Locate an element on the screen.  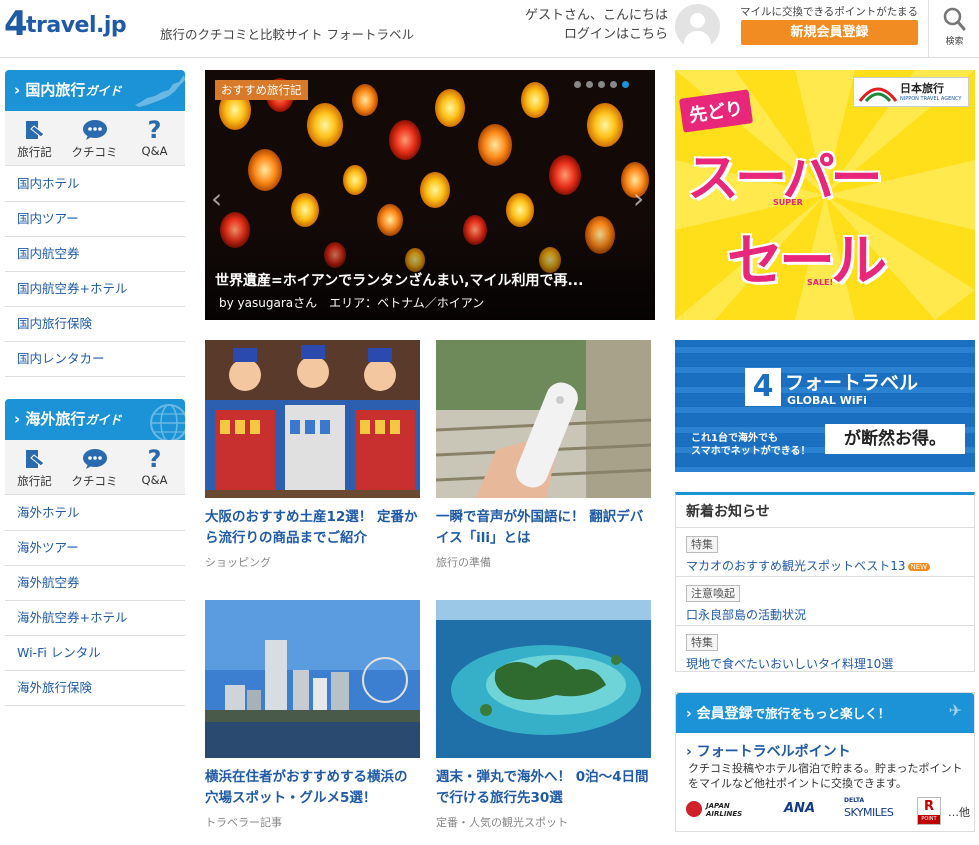
points-title: › フォートラベルポイント is located at coordinates (768, 751).